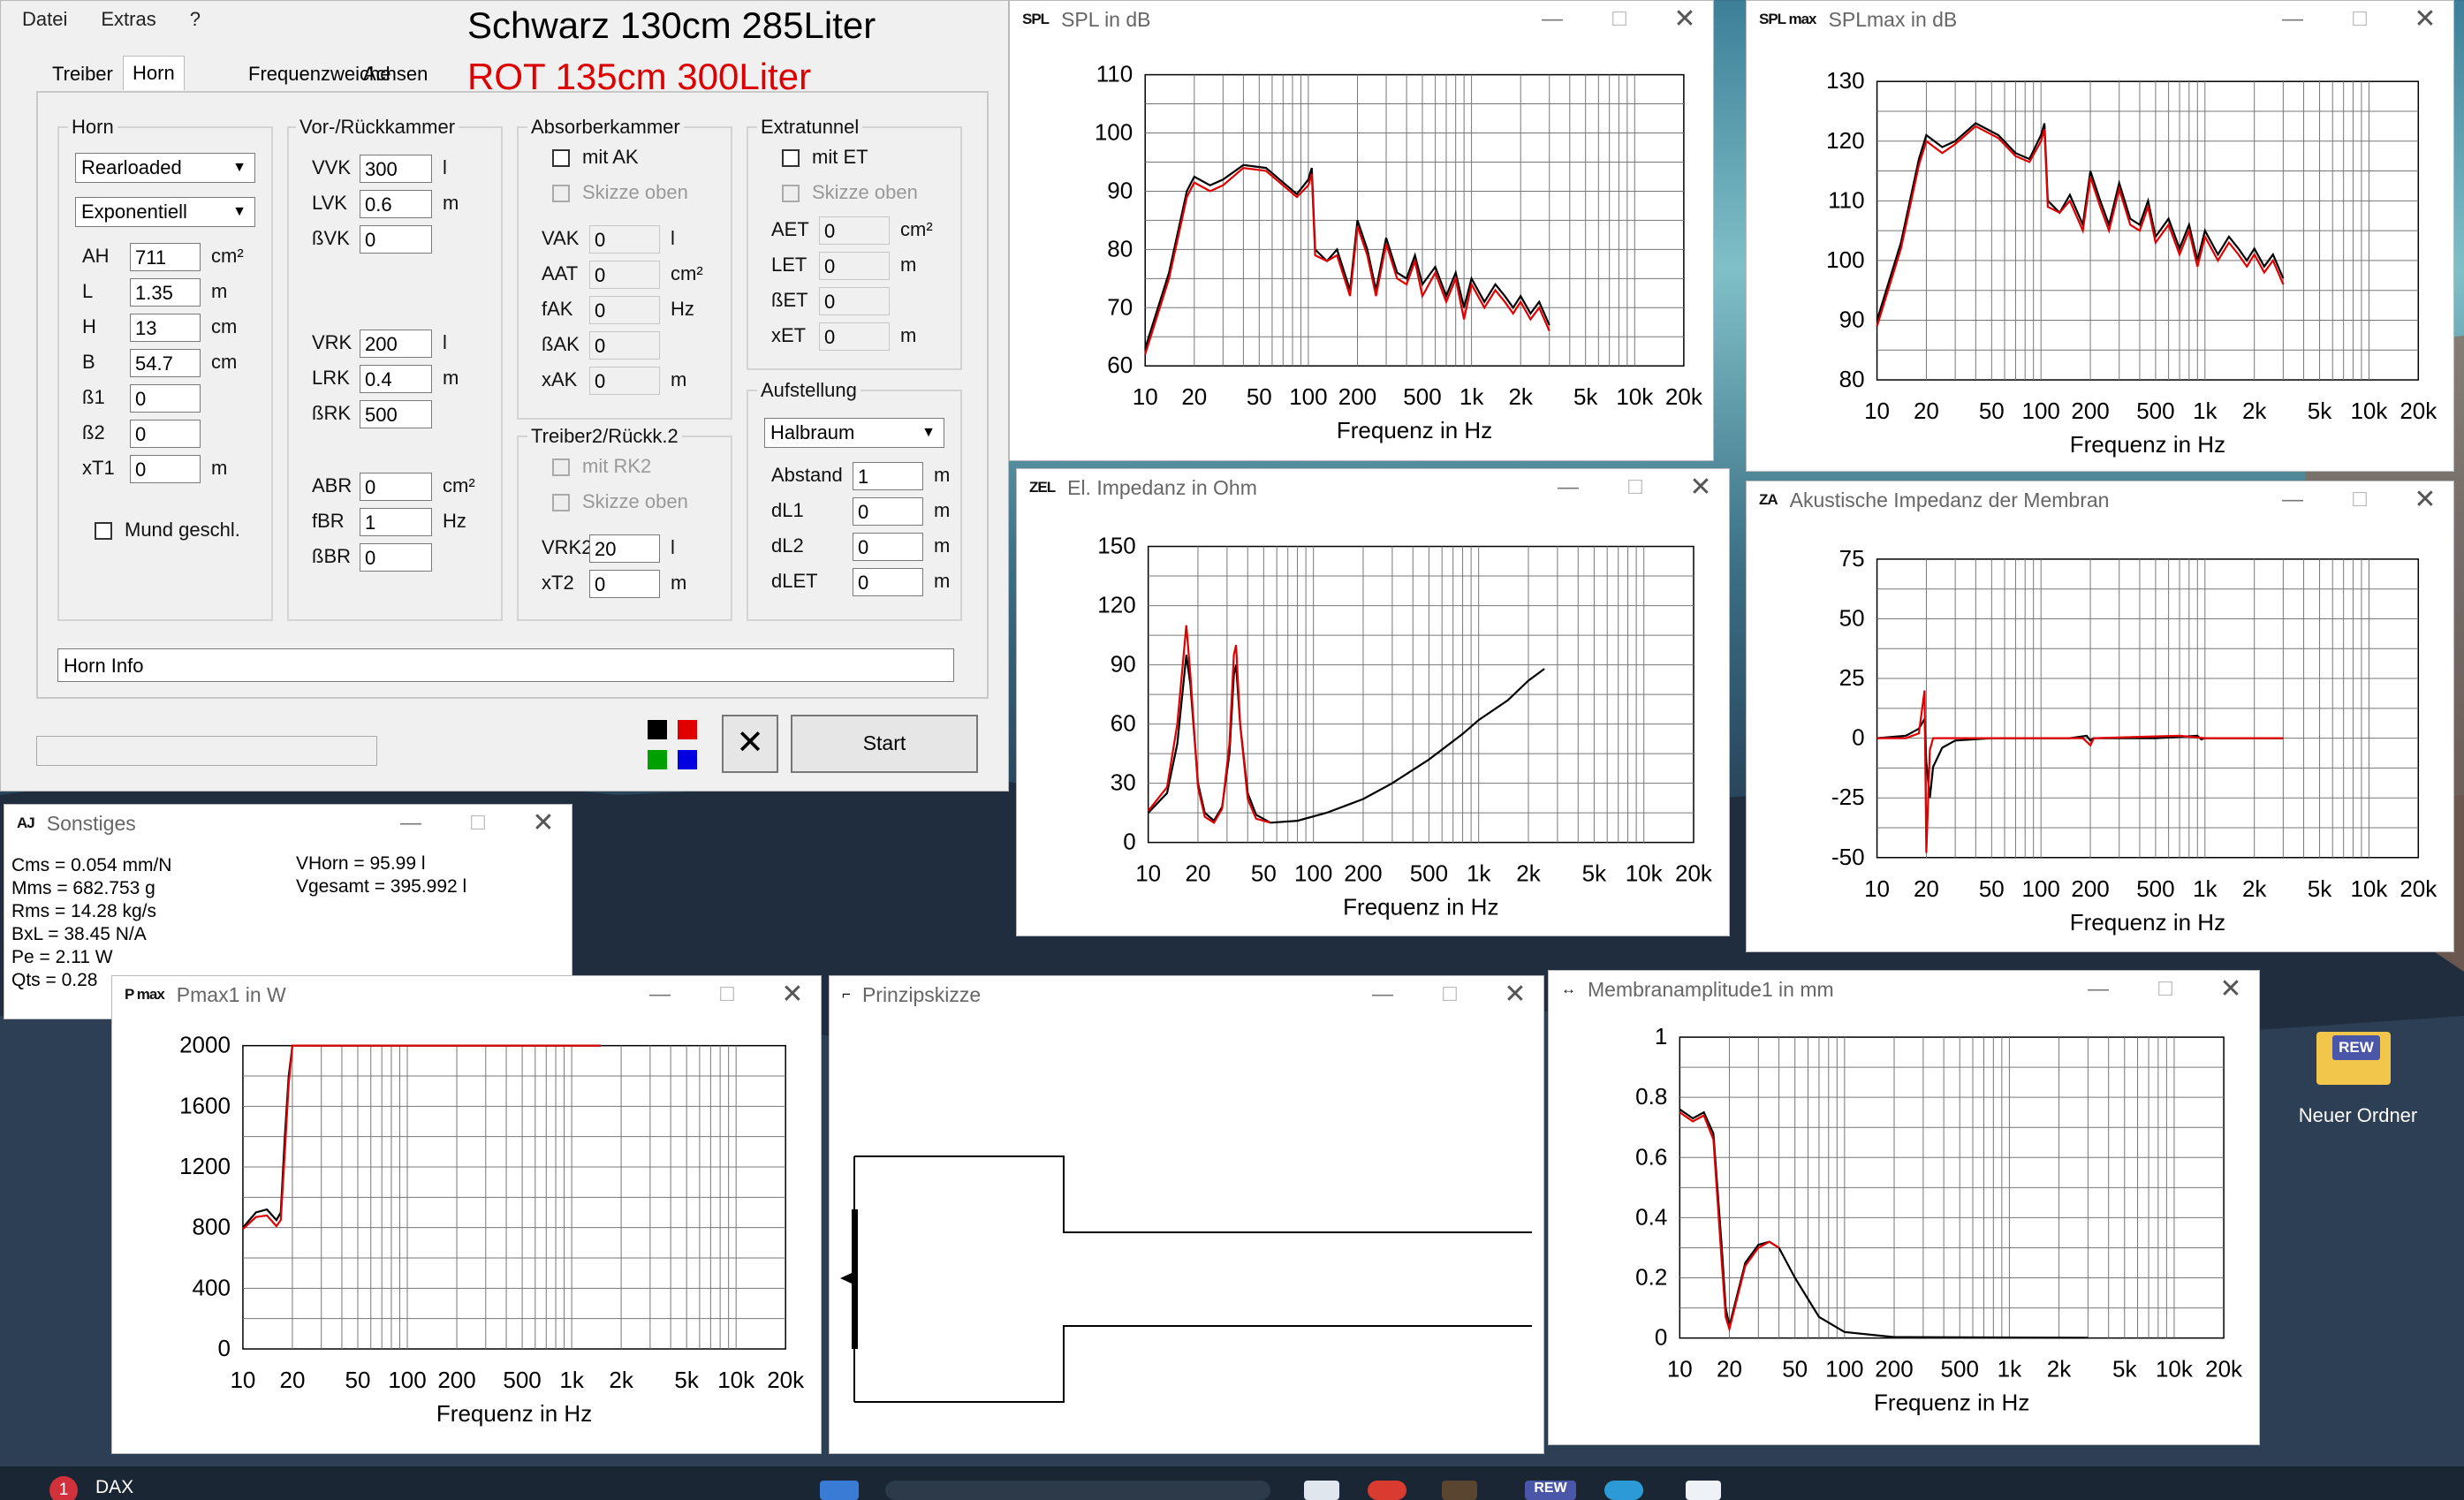 The height and width of the screenshot is (1500, 2464). Describe the element at coordinates (165, 212) in the screenshot. I see `horn-profile-select: Exponentiell ▼` at that location.